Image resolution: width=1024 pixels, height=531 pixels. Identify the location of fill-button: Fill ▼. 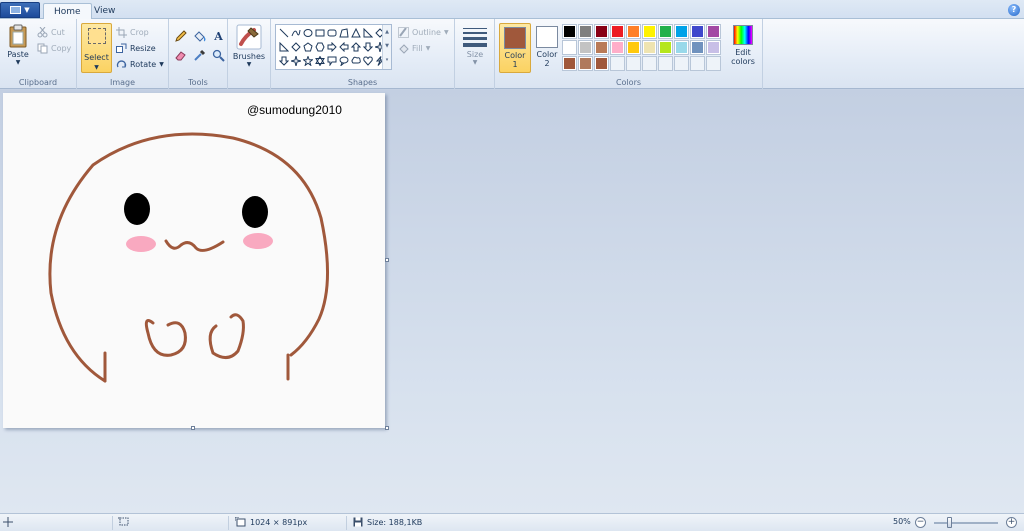
(414, 48).